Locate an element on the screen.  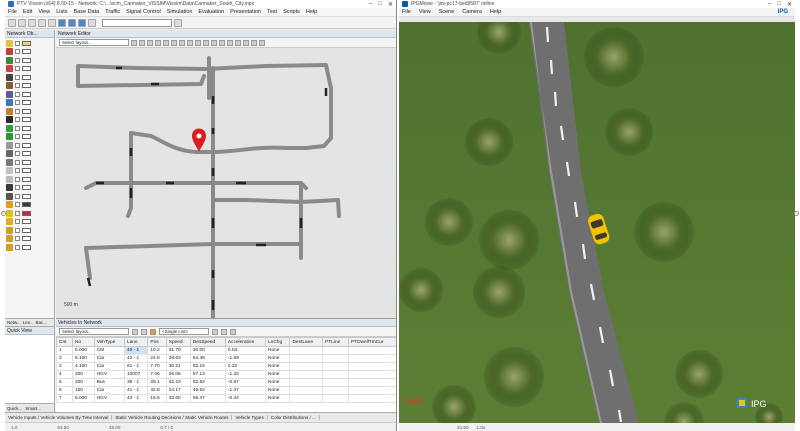
menu-traffic: Traffic is located at coordinates (112, 12).